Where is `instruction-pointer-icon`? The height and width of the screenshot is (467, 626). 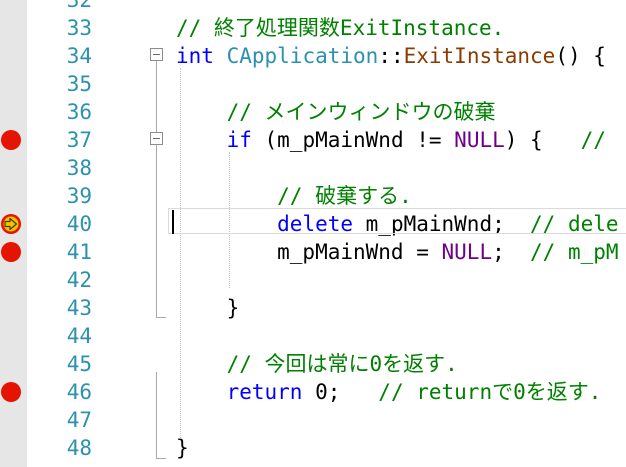
instruction-pointer-icon is located at coordinates (11, 224).